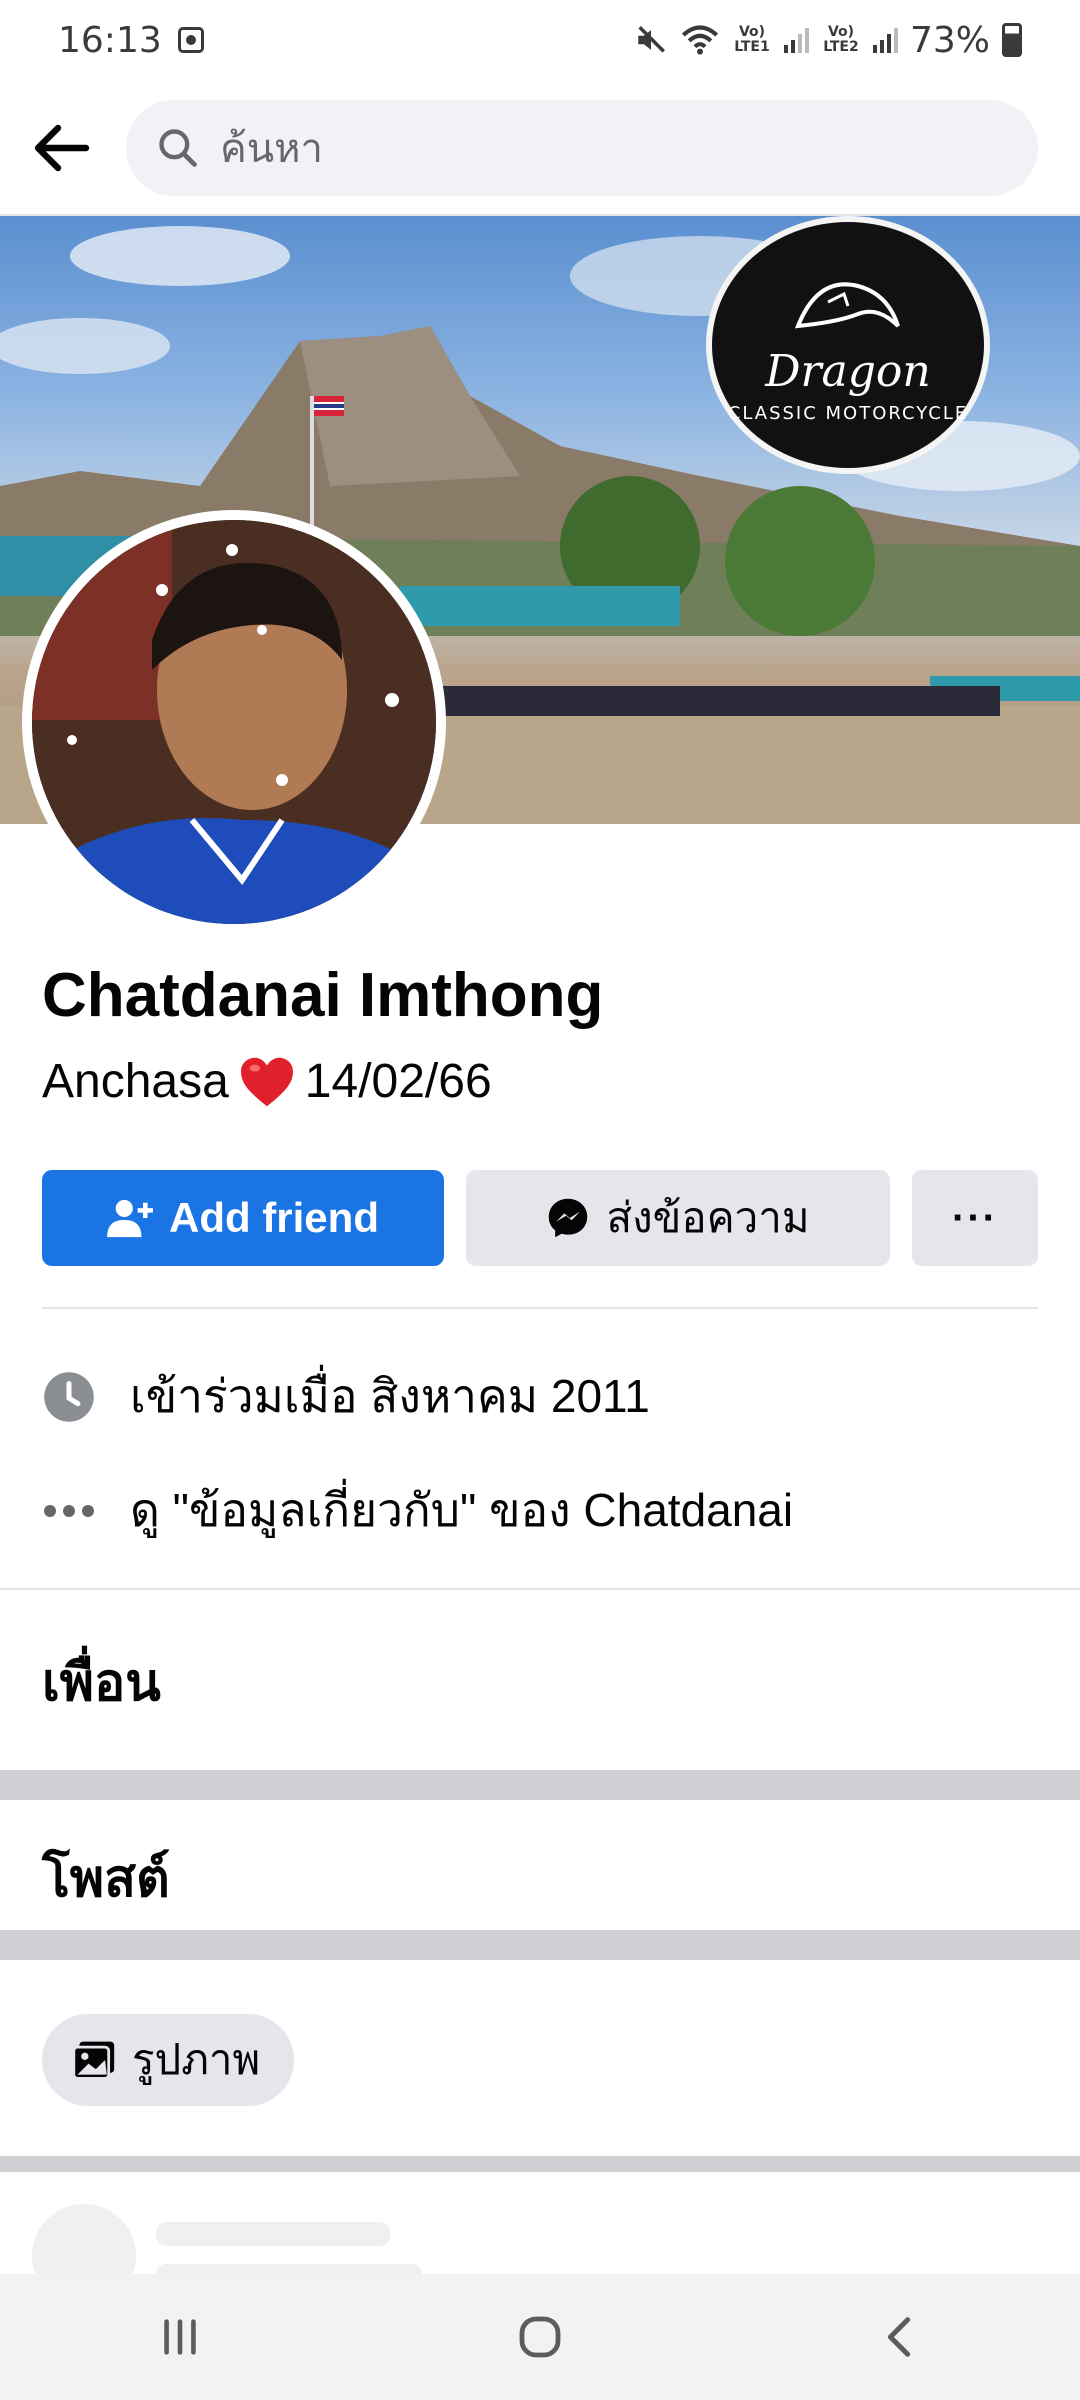 The height and width of the screenshot is (2400, 1080). I want to click on battery-icon, so click(1012, 40).